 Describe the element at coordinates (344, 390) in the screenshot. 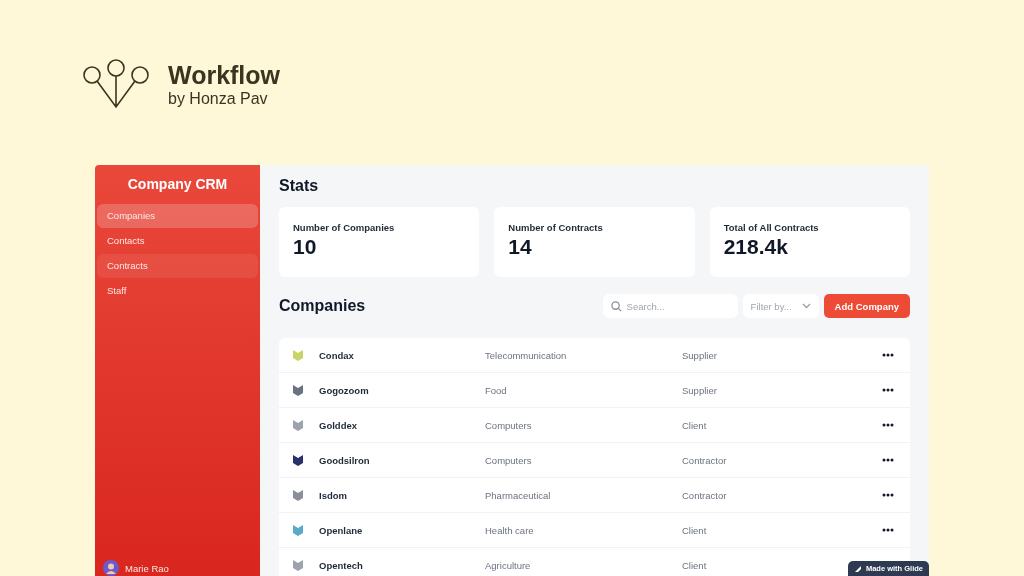

I see `company-name: Gogozoom` at that location.